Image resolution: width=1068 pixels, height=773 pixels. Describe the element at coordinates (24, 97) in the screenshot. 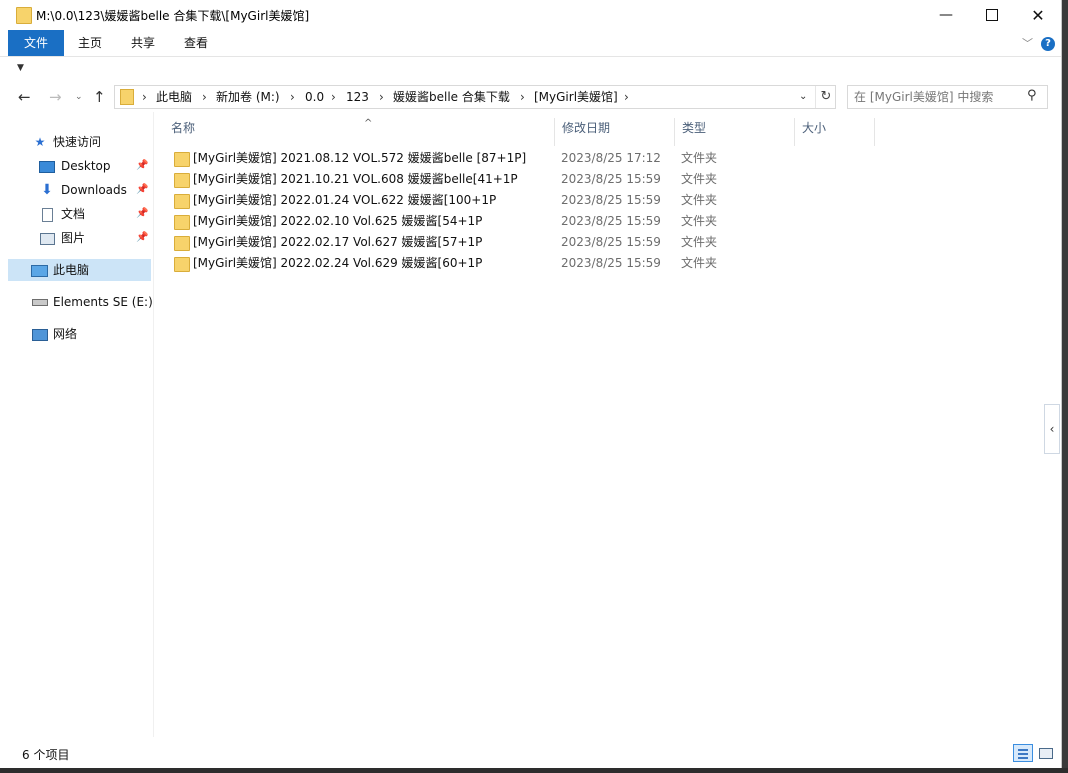

I see `back-button: ←` at that location.